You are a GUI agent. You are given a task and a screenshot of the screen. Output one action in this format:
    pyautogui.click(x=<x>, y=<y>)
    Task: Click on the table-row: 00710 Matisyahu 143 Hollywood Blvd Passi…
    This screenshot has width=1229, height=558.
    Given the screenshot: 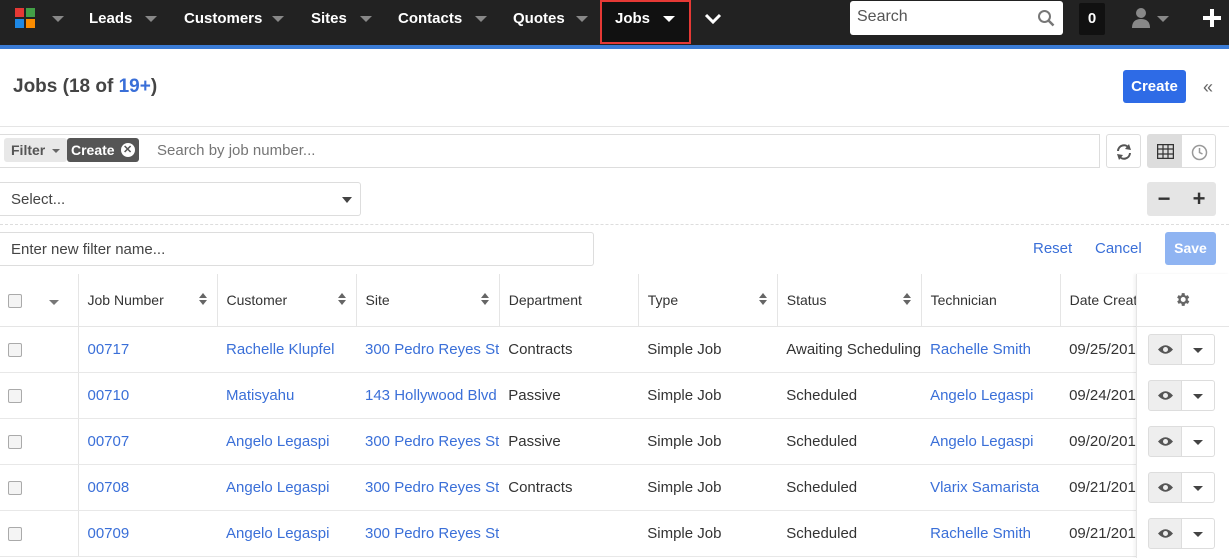 What is the action you would take?
    pyautogui.click(x=600, y=395)
    